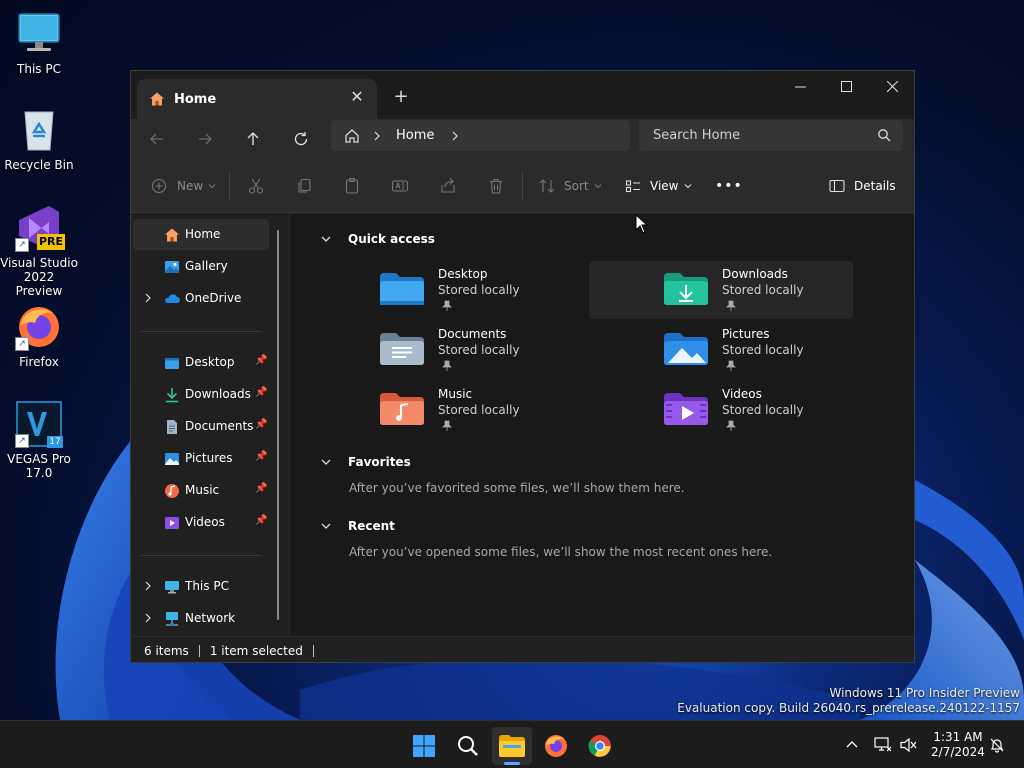 This screenshot has width=1024, height=768. I want to click on chrome-taskbar-button, so click(600, 746).